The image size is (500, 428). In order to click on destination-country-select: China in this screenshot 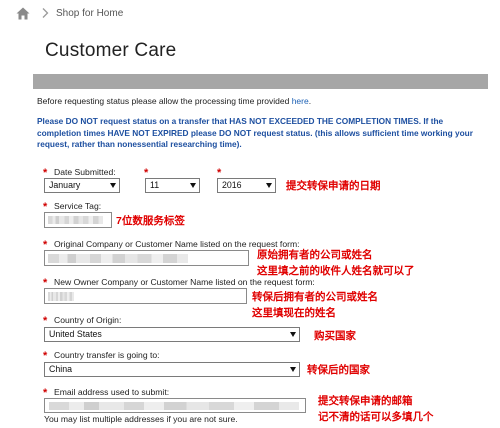, I will do `click(172, 369)`.